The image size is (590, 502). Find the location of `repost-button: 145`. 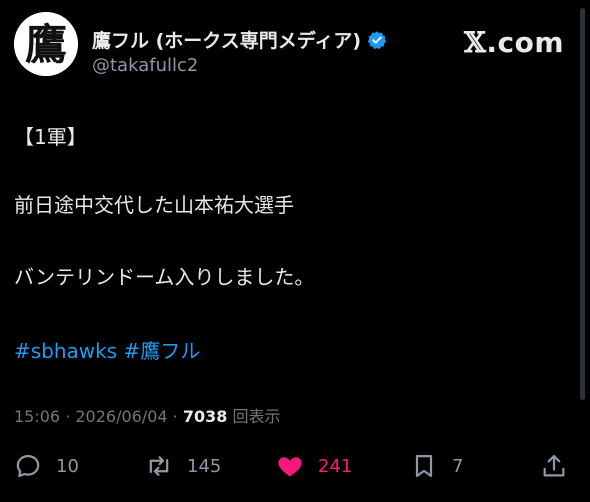

repost-button: 145 is located at coordinates (183, 466).